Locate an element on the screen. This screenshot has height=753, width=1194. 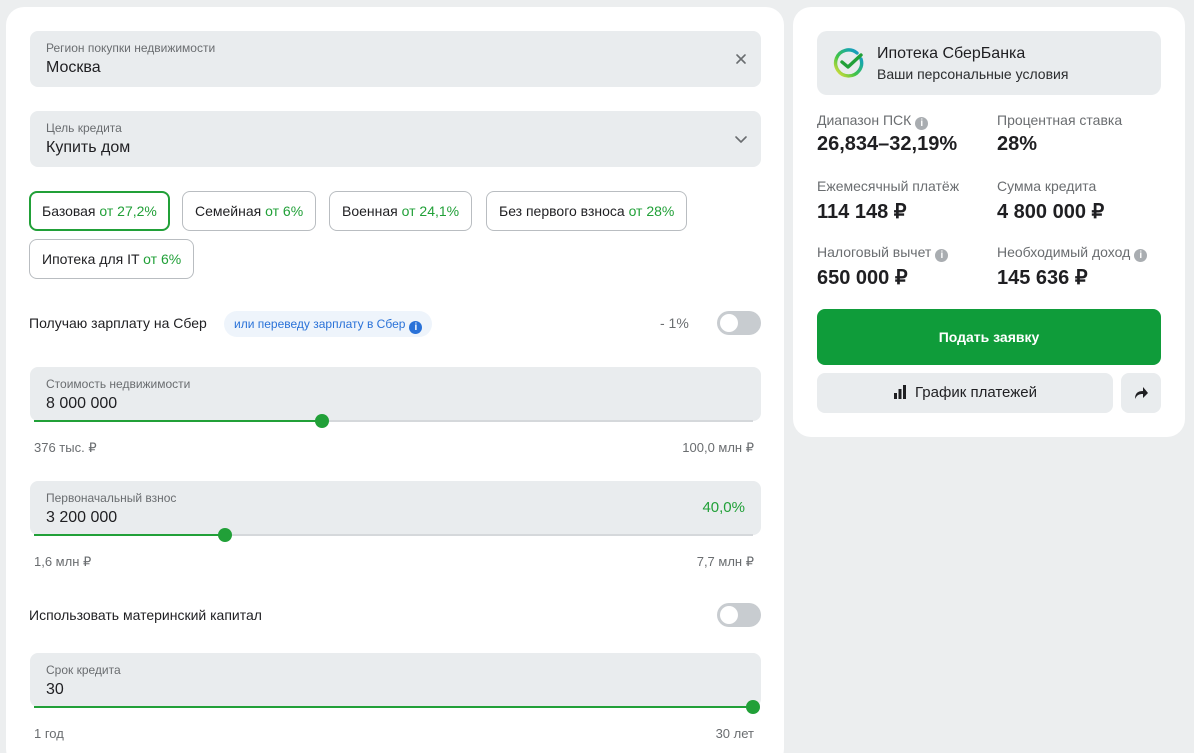
stat-value: 28% is located at coordinates (1017, 144).